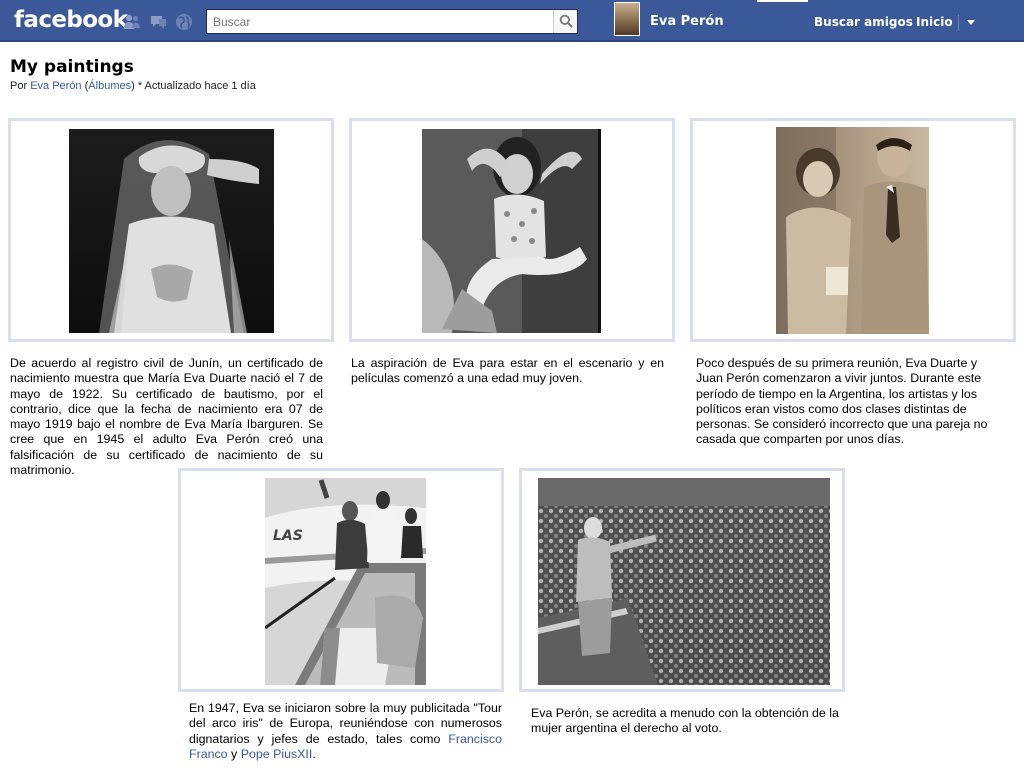 Image resolution: width=1024 pixels, height=768 pixels. Describe the element at coordinates (234, 753) in the screenshot. I see `caption-conjunction: y` at that location.